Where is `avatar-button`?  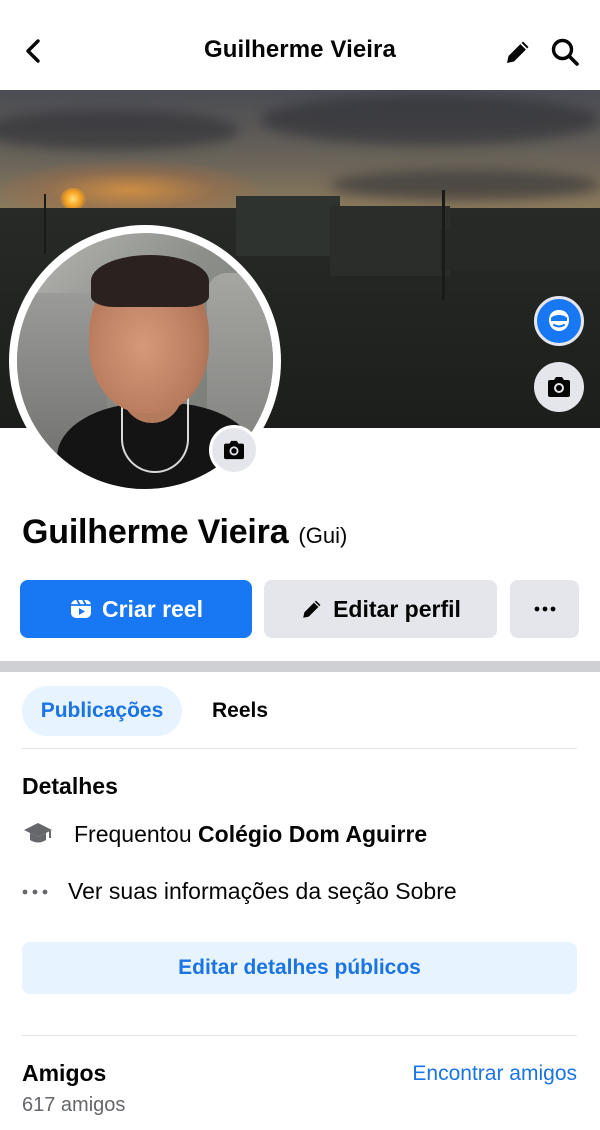 avatar-button is located at coordinates (559, 321).